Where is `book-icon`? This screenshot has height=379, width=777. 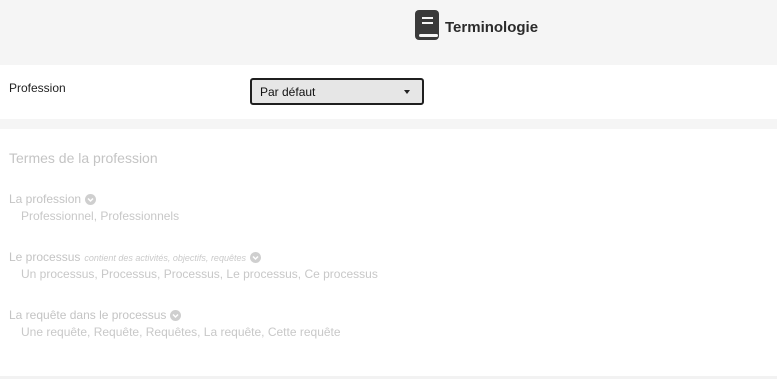 book-icon is located at coordinates (427, 25).